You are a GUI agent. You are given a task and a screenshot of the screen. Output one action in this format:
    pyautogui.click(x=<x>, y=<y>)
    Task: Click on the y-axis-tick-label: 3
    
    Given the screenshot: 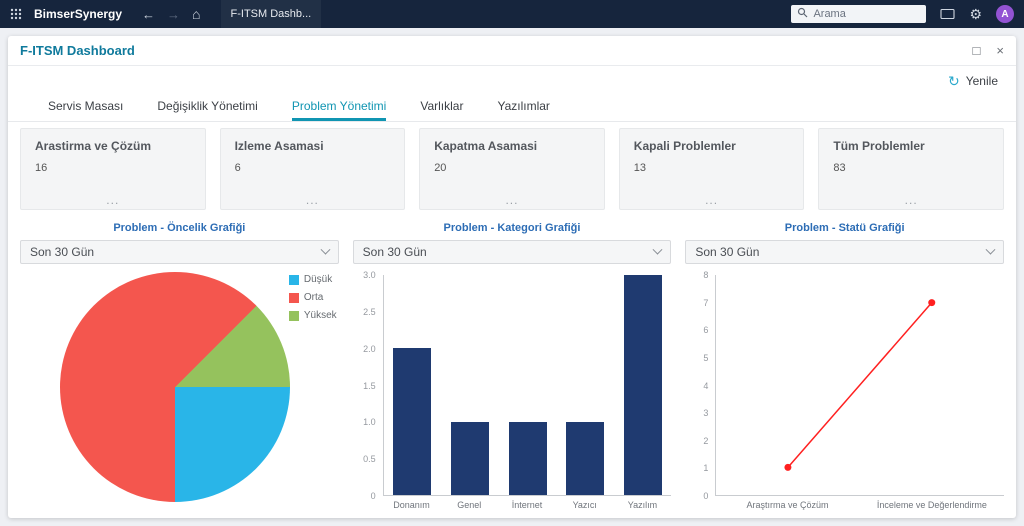 What is the action you would take?
    pyautogui.click(x=706, y=413)
    